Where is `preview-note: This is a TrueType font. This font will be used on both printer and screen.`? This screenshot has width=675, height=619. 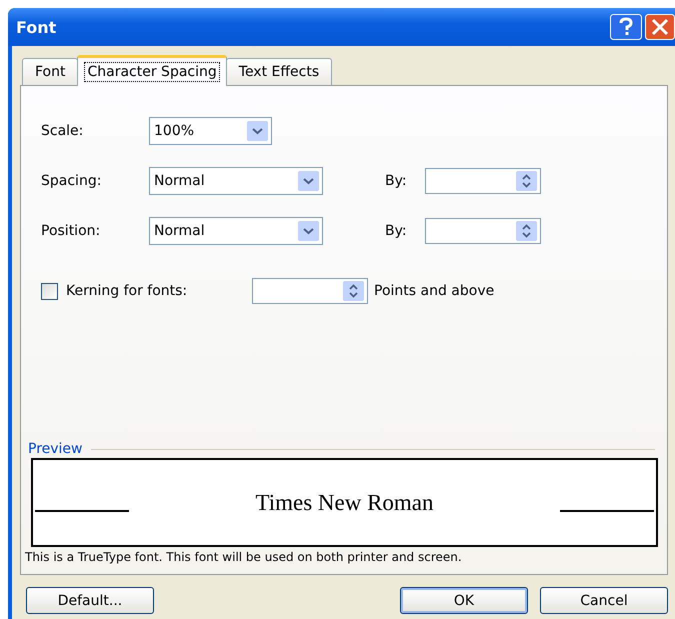 preview-note: This is a TrueType font. This font will be used on both printer and screen. is located at coordinates (244, 557).